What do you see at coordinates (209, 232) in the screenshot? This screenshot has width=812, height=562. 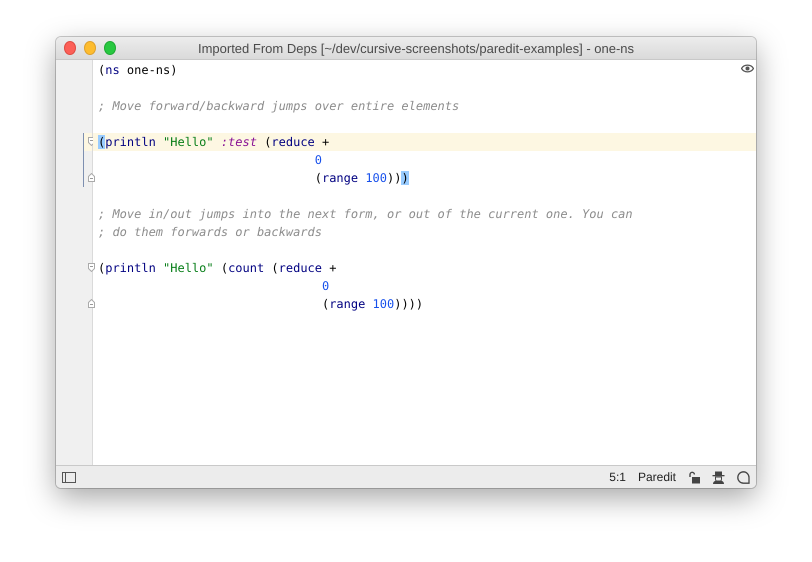 I see `code-comment: ; do them forwards or backwards` at bounding box center [209, 232].